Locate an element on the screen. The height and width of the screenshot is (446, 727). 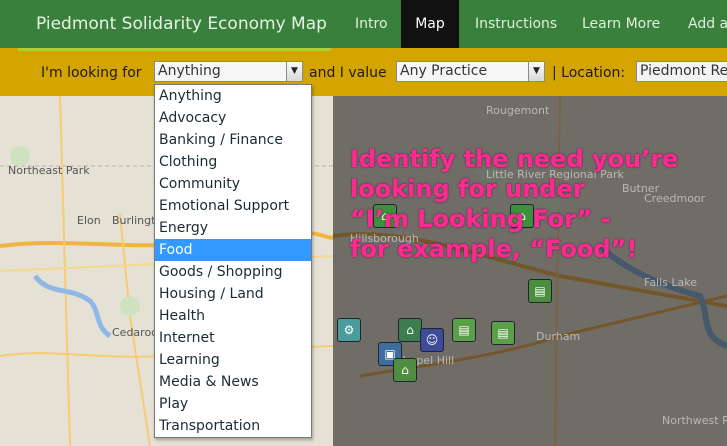
nav-intro: Intro is located at coordinates (371, 24).